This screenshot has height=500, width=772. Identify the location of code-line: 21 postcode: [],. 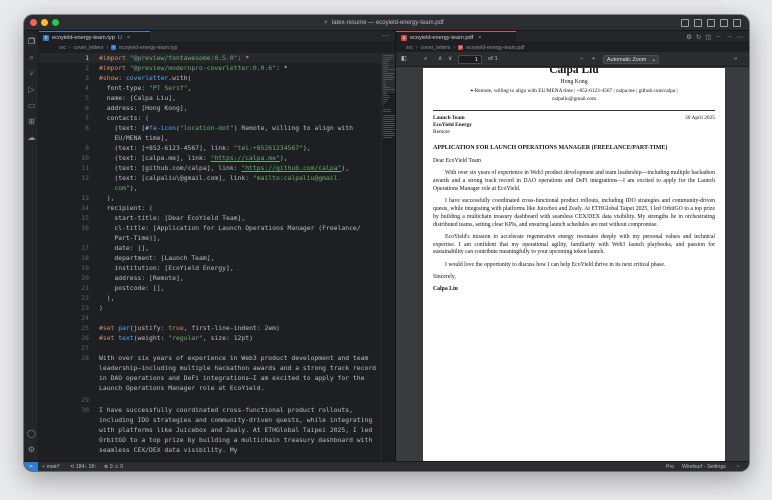
(210, 288).